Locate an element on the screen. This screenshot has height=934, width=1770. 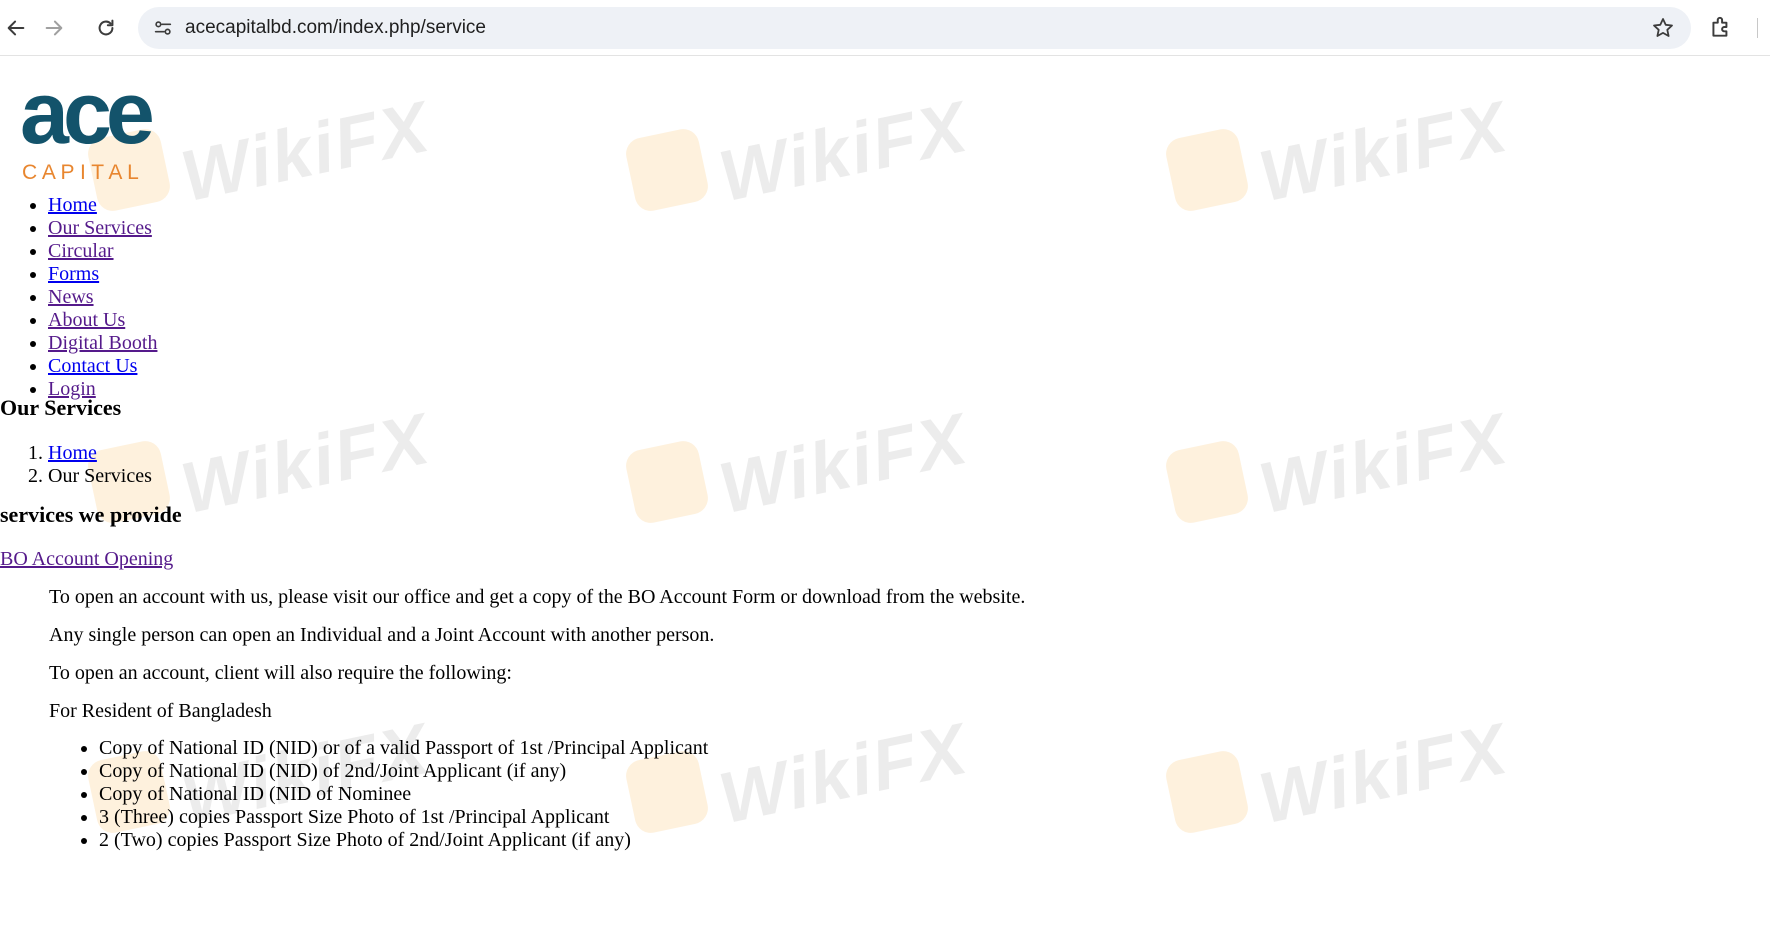
nav-item-about-us: About Us is located at coordinates (102, 320).